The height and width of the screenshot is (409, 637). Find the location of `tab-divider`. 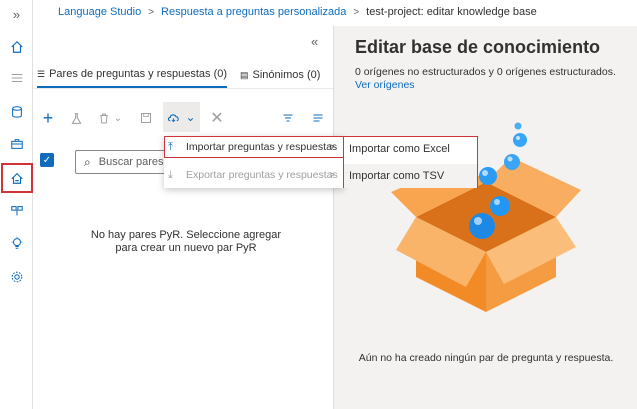

tab-divider is located at coordinates (183, 88).